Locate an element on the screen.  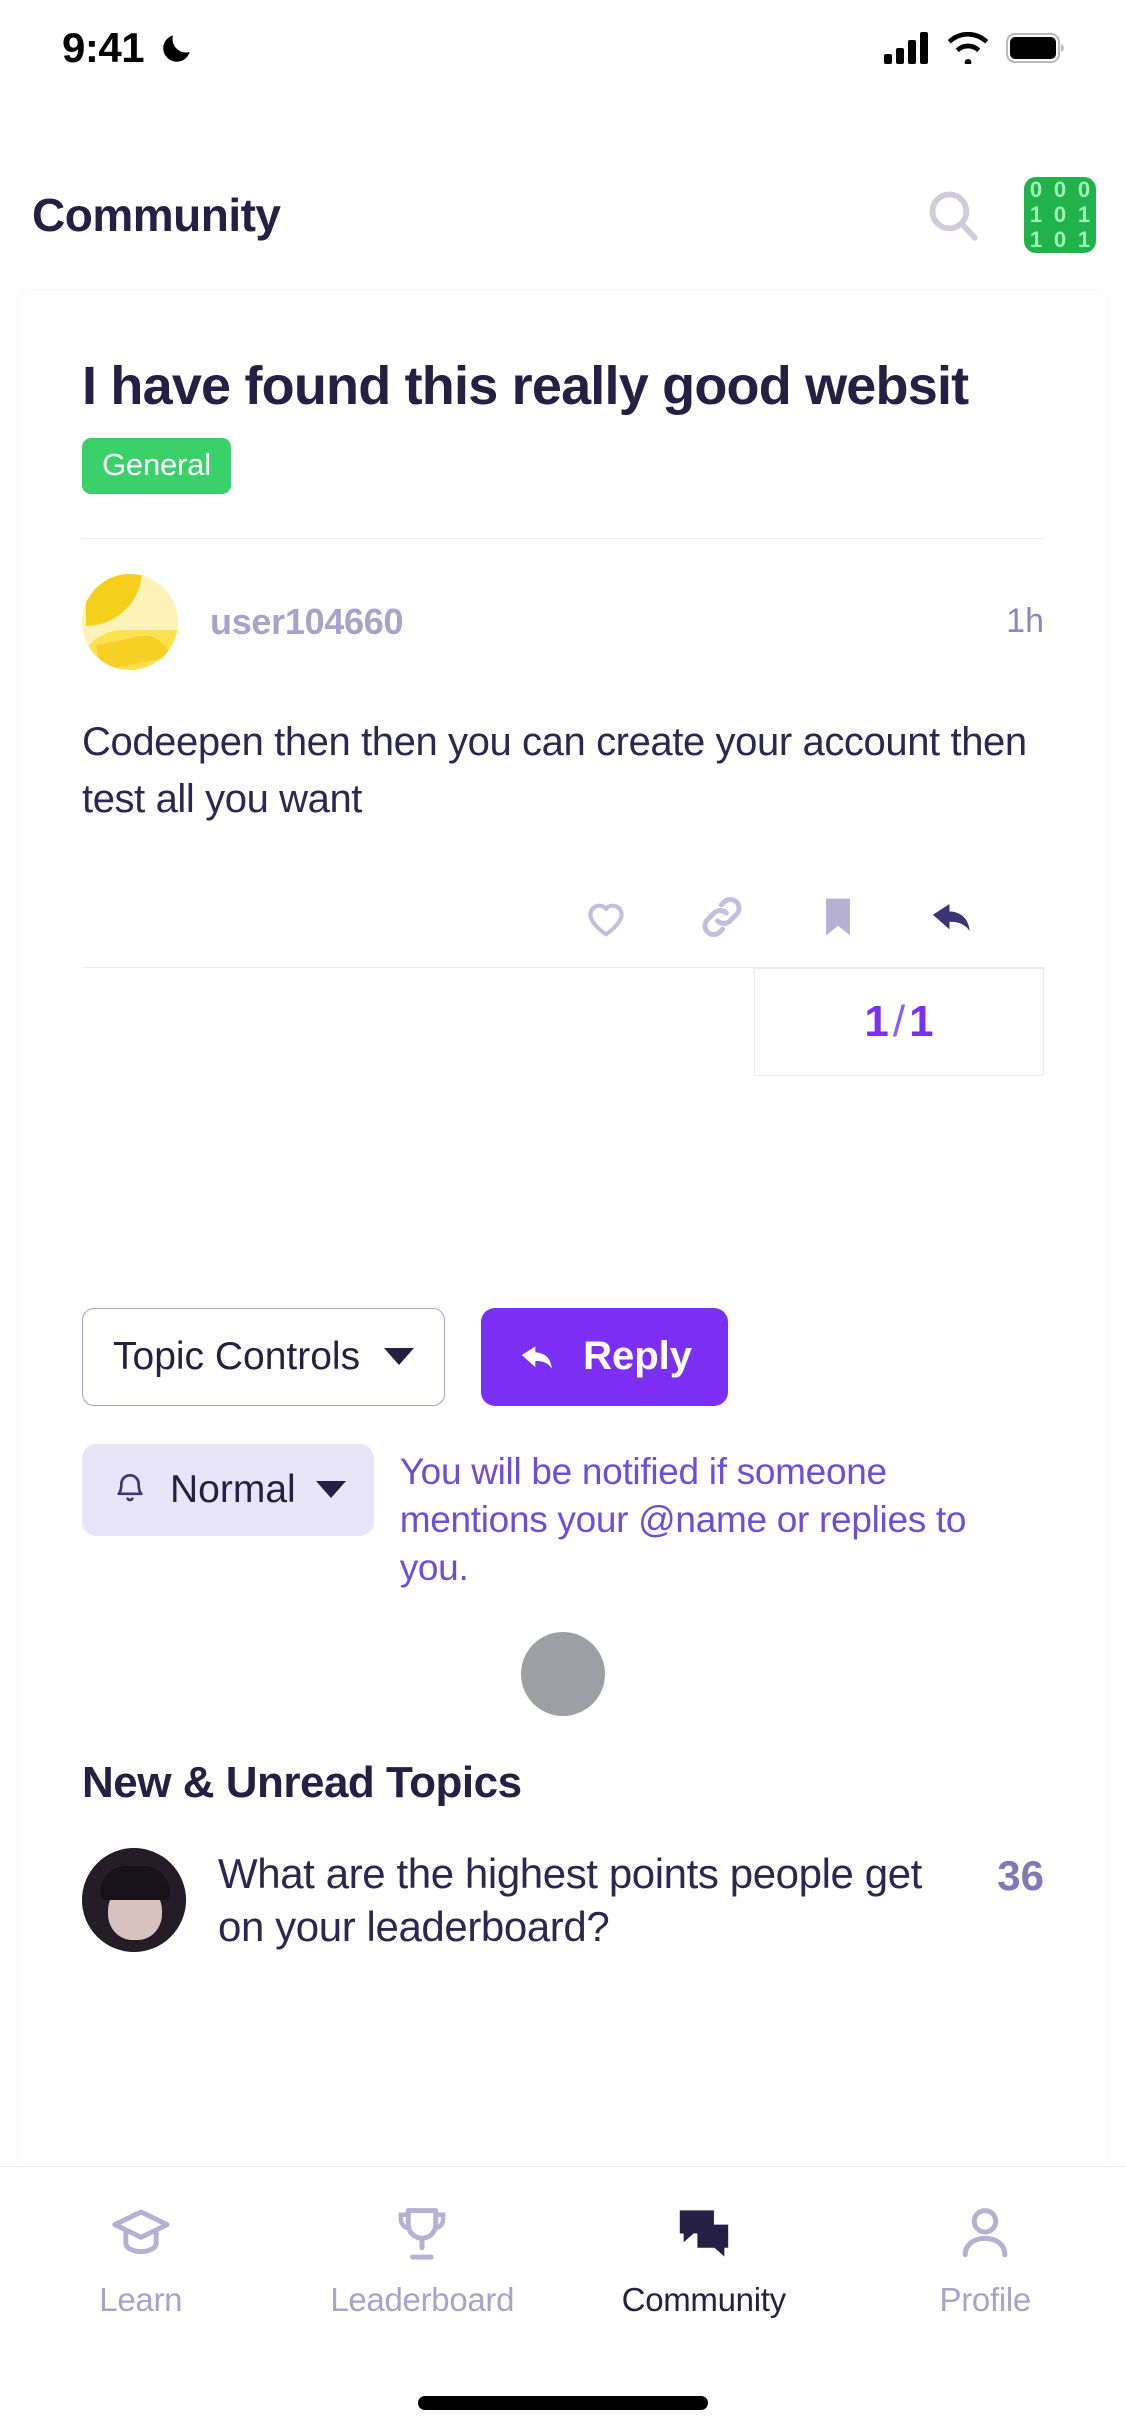
unread-section-title: New & Unread Topics is located at coordinates (302, 1783).